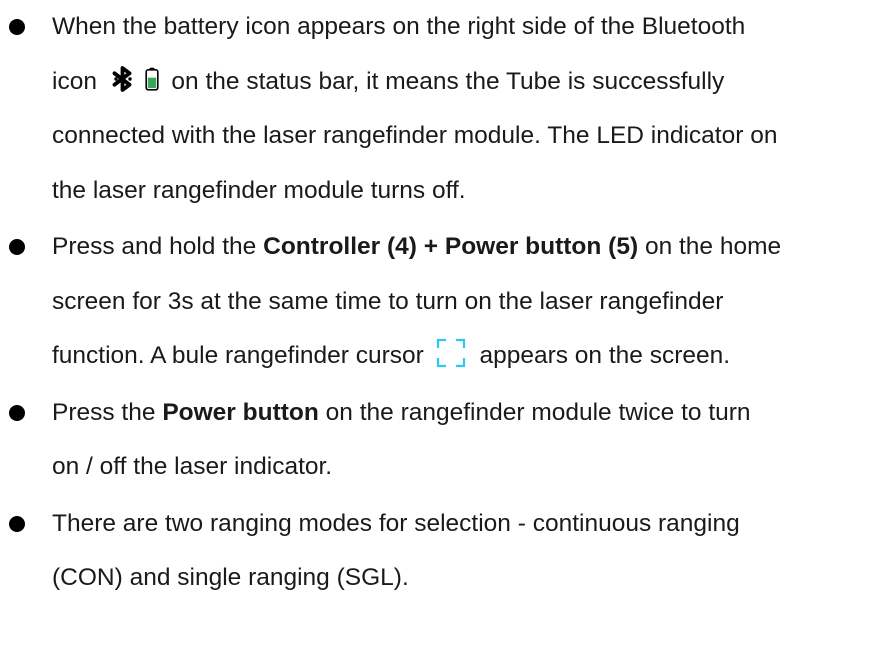  Describe the element at coordinates (192, 466) in the screenshot. I see `text-line: on / off the laser indicator.` at that location.